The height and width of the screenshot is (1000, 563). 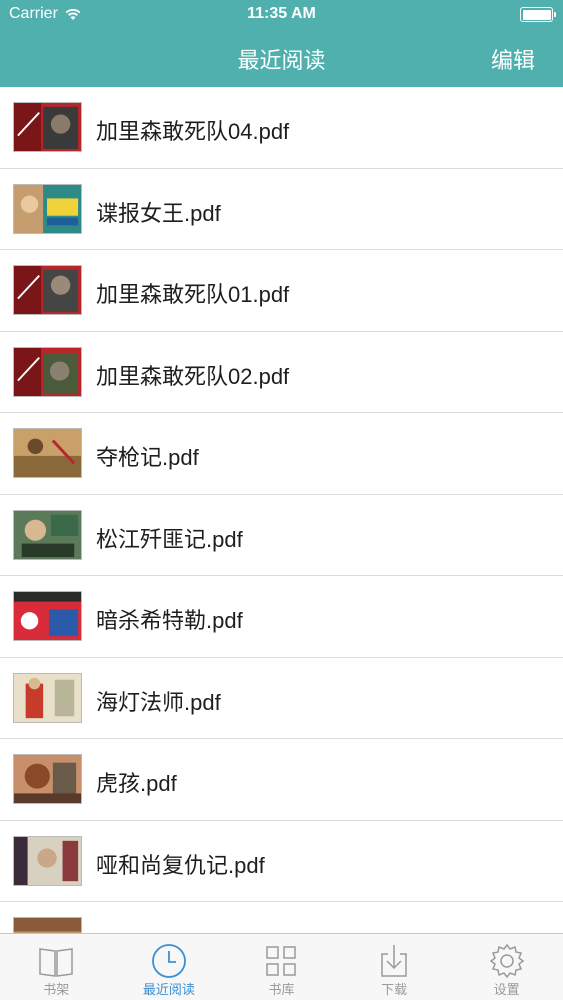 I want to click on list-item: 加里森敢死队01.pdf, so click(x=281, y=291).